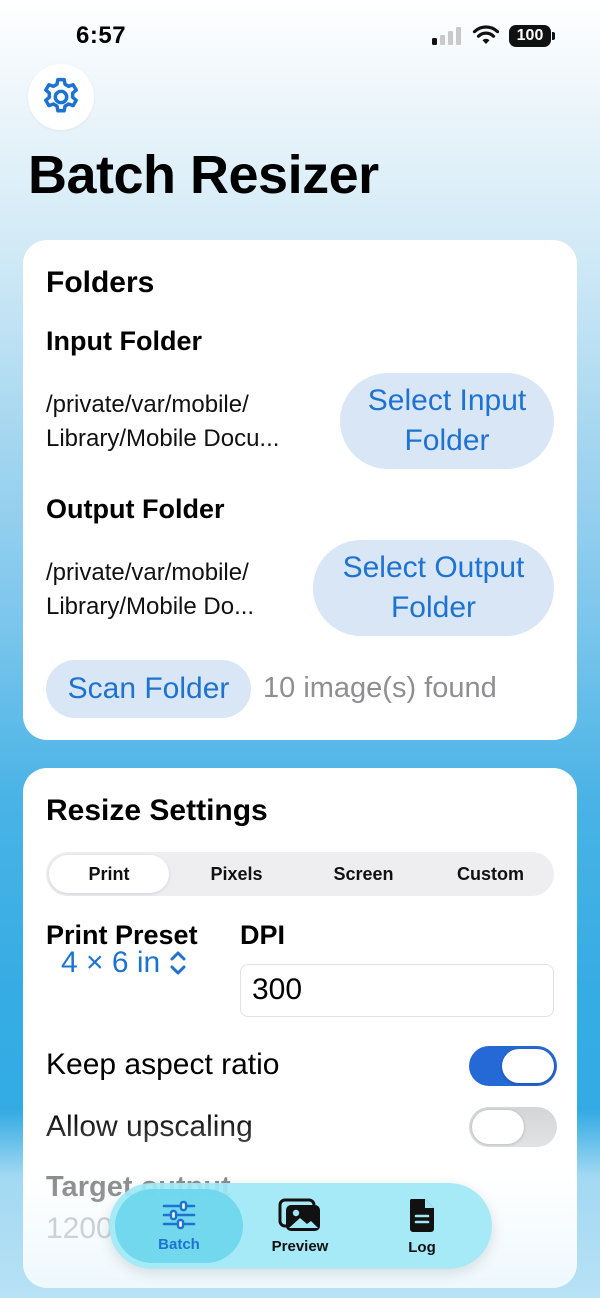 The height and width of the screenshot is (1298, 600). Describe the element at coordinates (203, 175) in the screenshot. I see `page-title: Batch Resizer` at that location.